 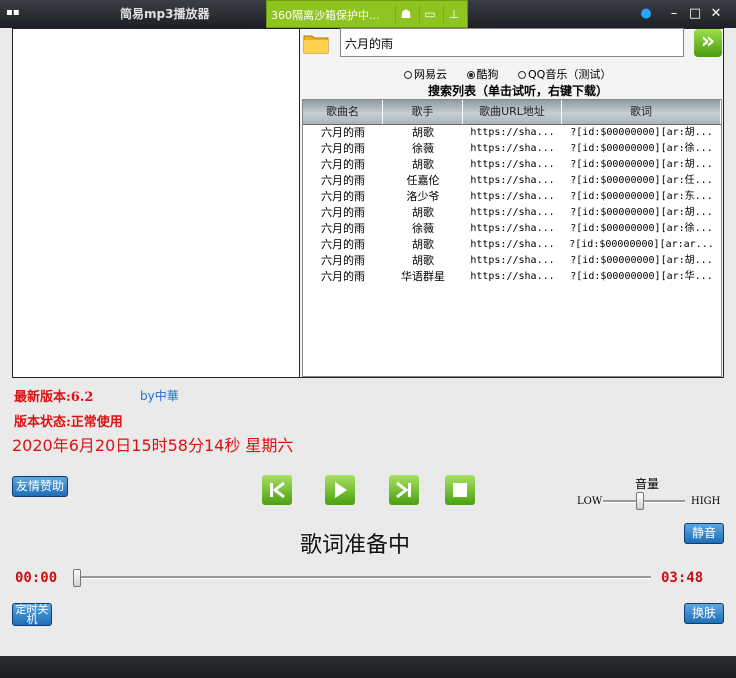 I want to click on search-list-title: 搜索列表（单击试听，右键下载）, so click(x=518, y=91).